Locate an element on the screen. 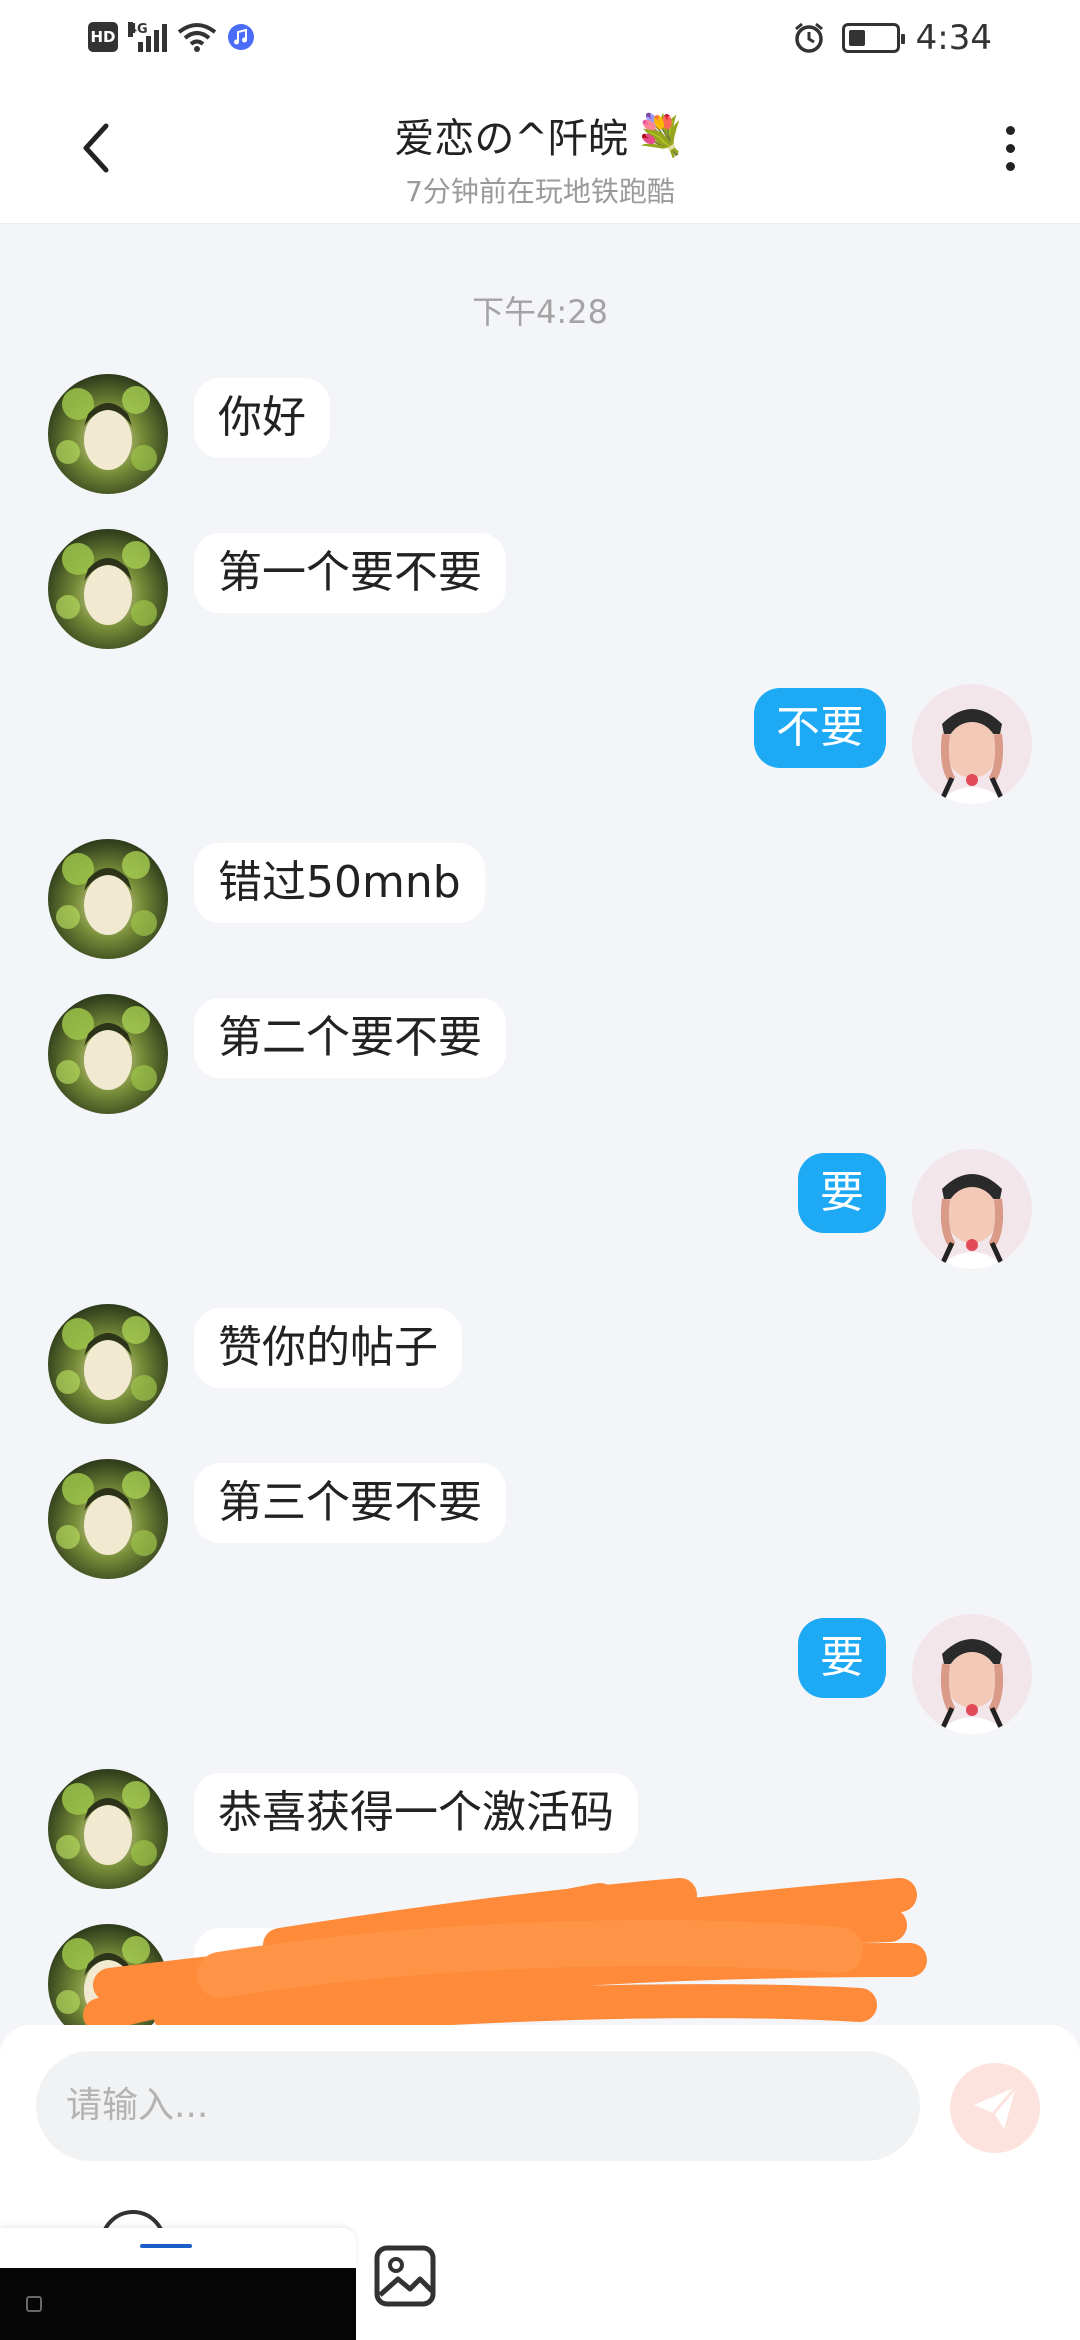 The height and width of the screenshot is (2340, 1080). message-bubble: 第三个要不要 is located at coordinates (350, 1503).